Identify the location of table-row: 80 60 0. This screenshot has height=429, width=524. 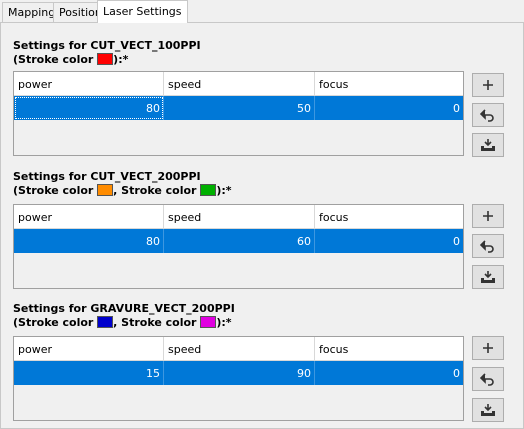
(238, 241).